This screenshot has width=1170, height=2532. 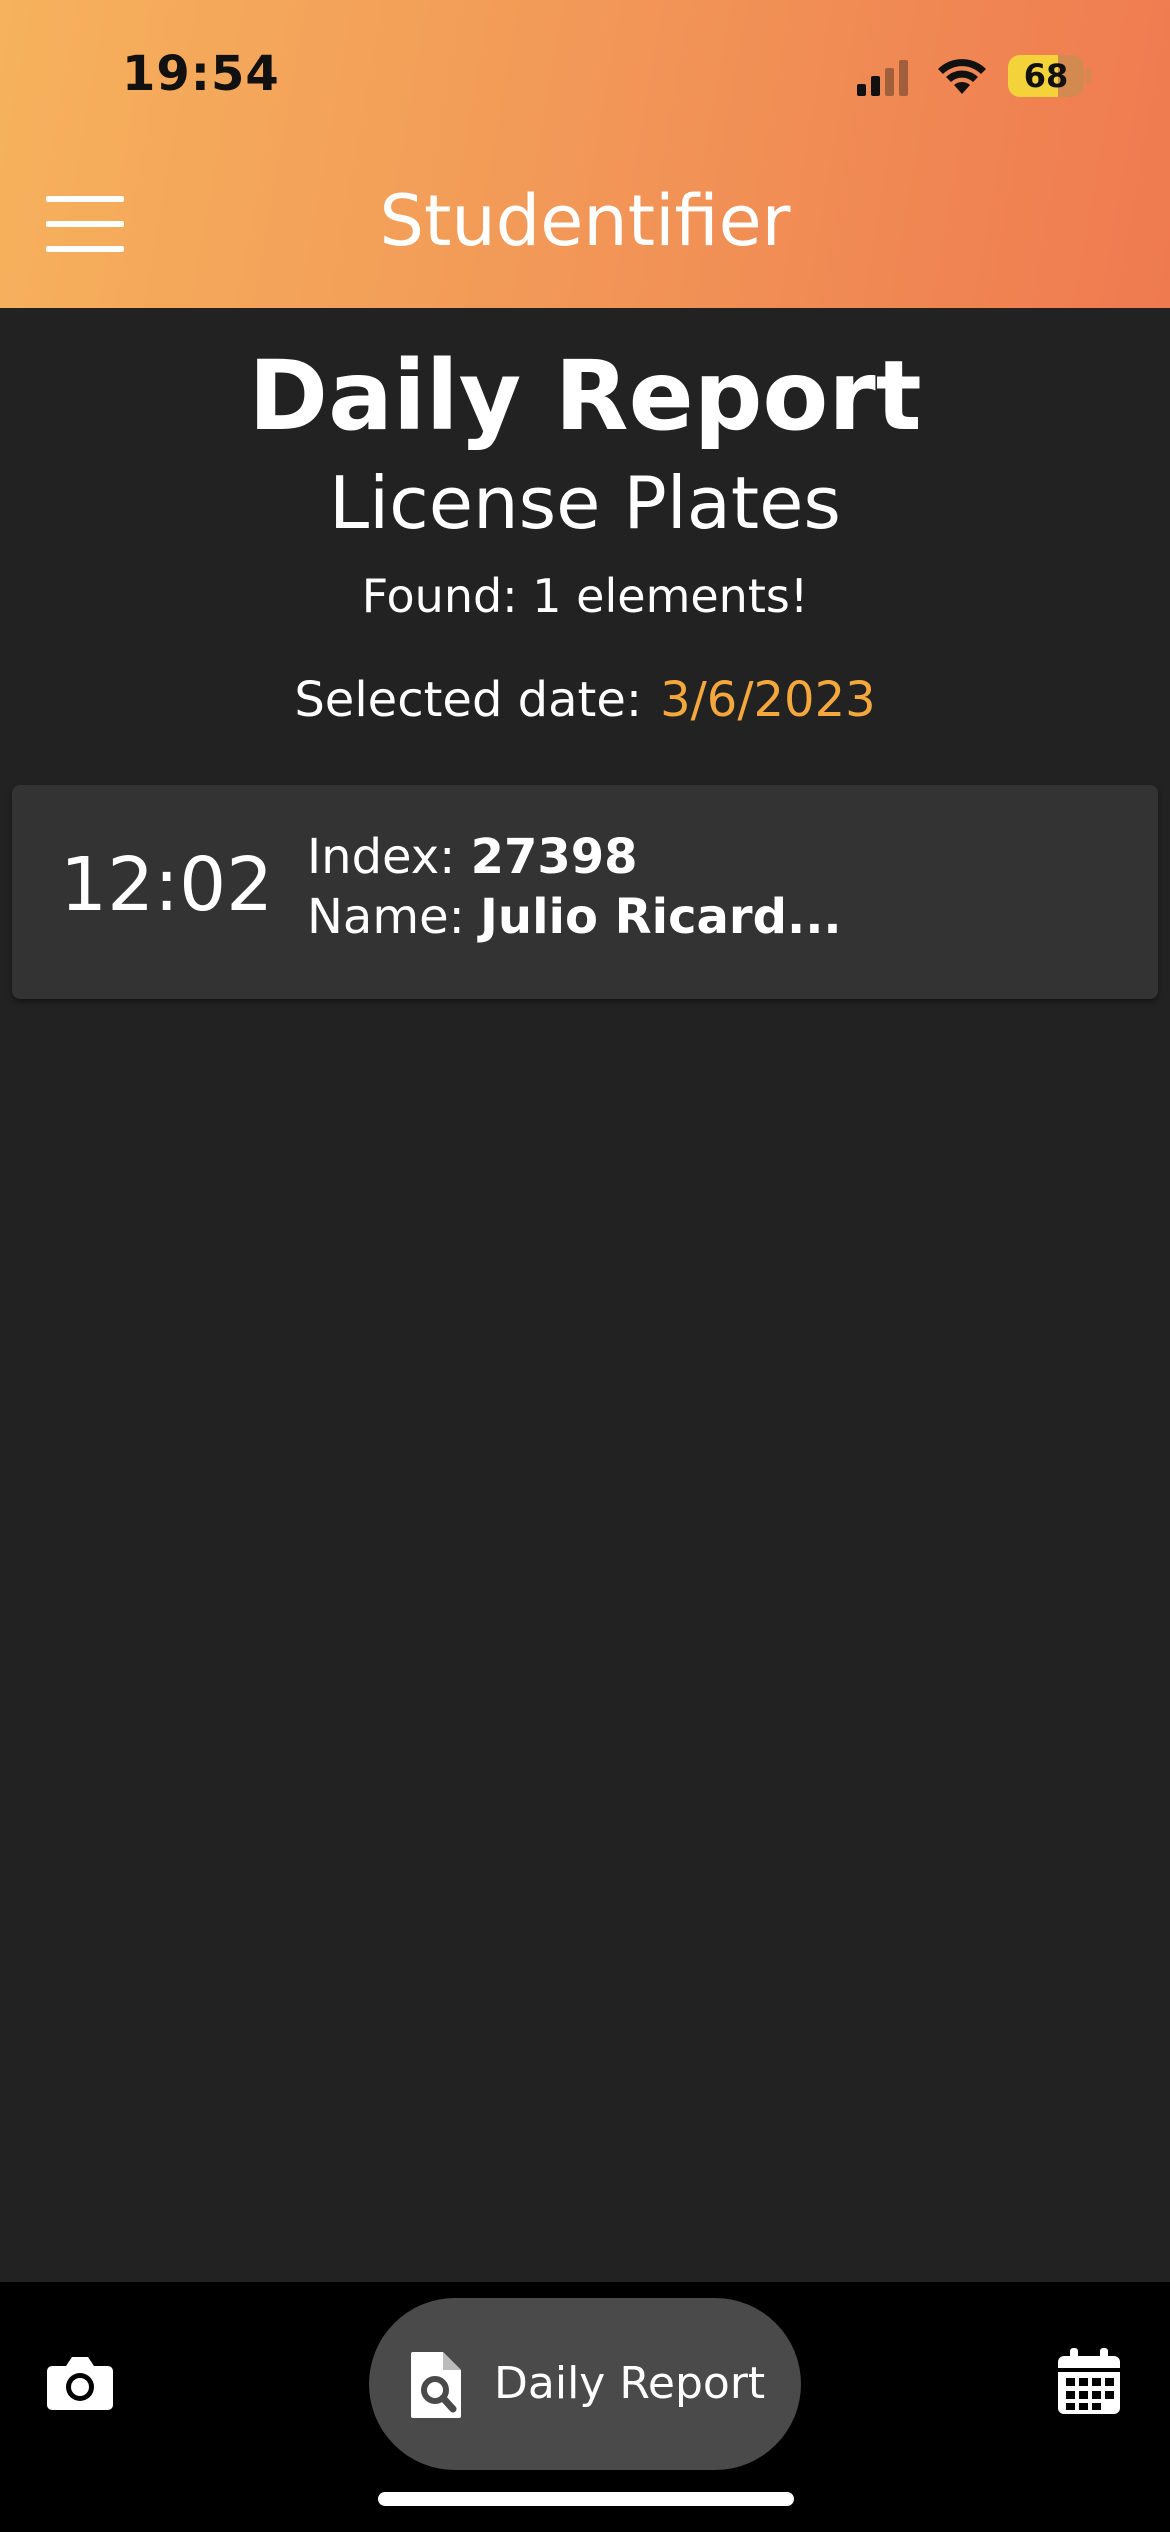 I want to click on app-title: Studentifier, so click(x=585, y=221).